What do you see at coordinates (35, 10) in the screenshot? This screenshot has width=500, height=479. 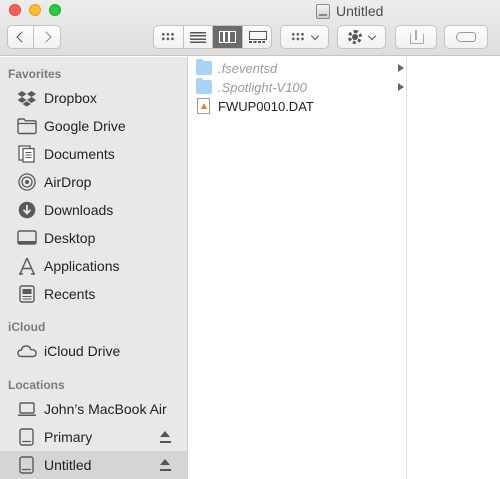 I see `minimize-button` at bounding box center [35, 10].